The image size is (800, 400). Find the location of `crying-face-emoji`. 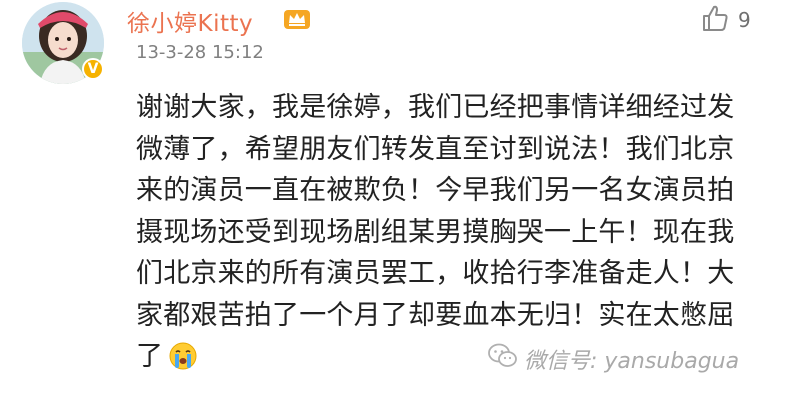

crying-face-emoji is located at coordinates (183, 355).